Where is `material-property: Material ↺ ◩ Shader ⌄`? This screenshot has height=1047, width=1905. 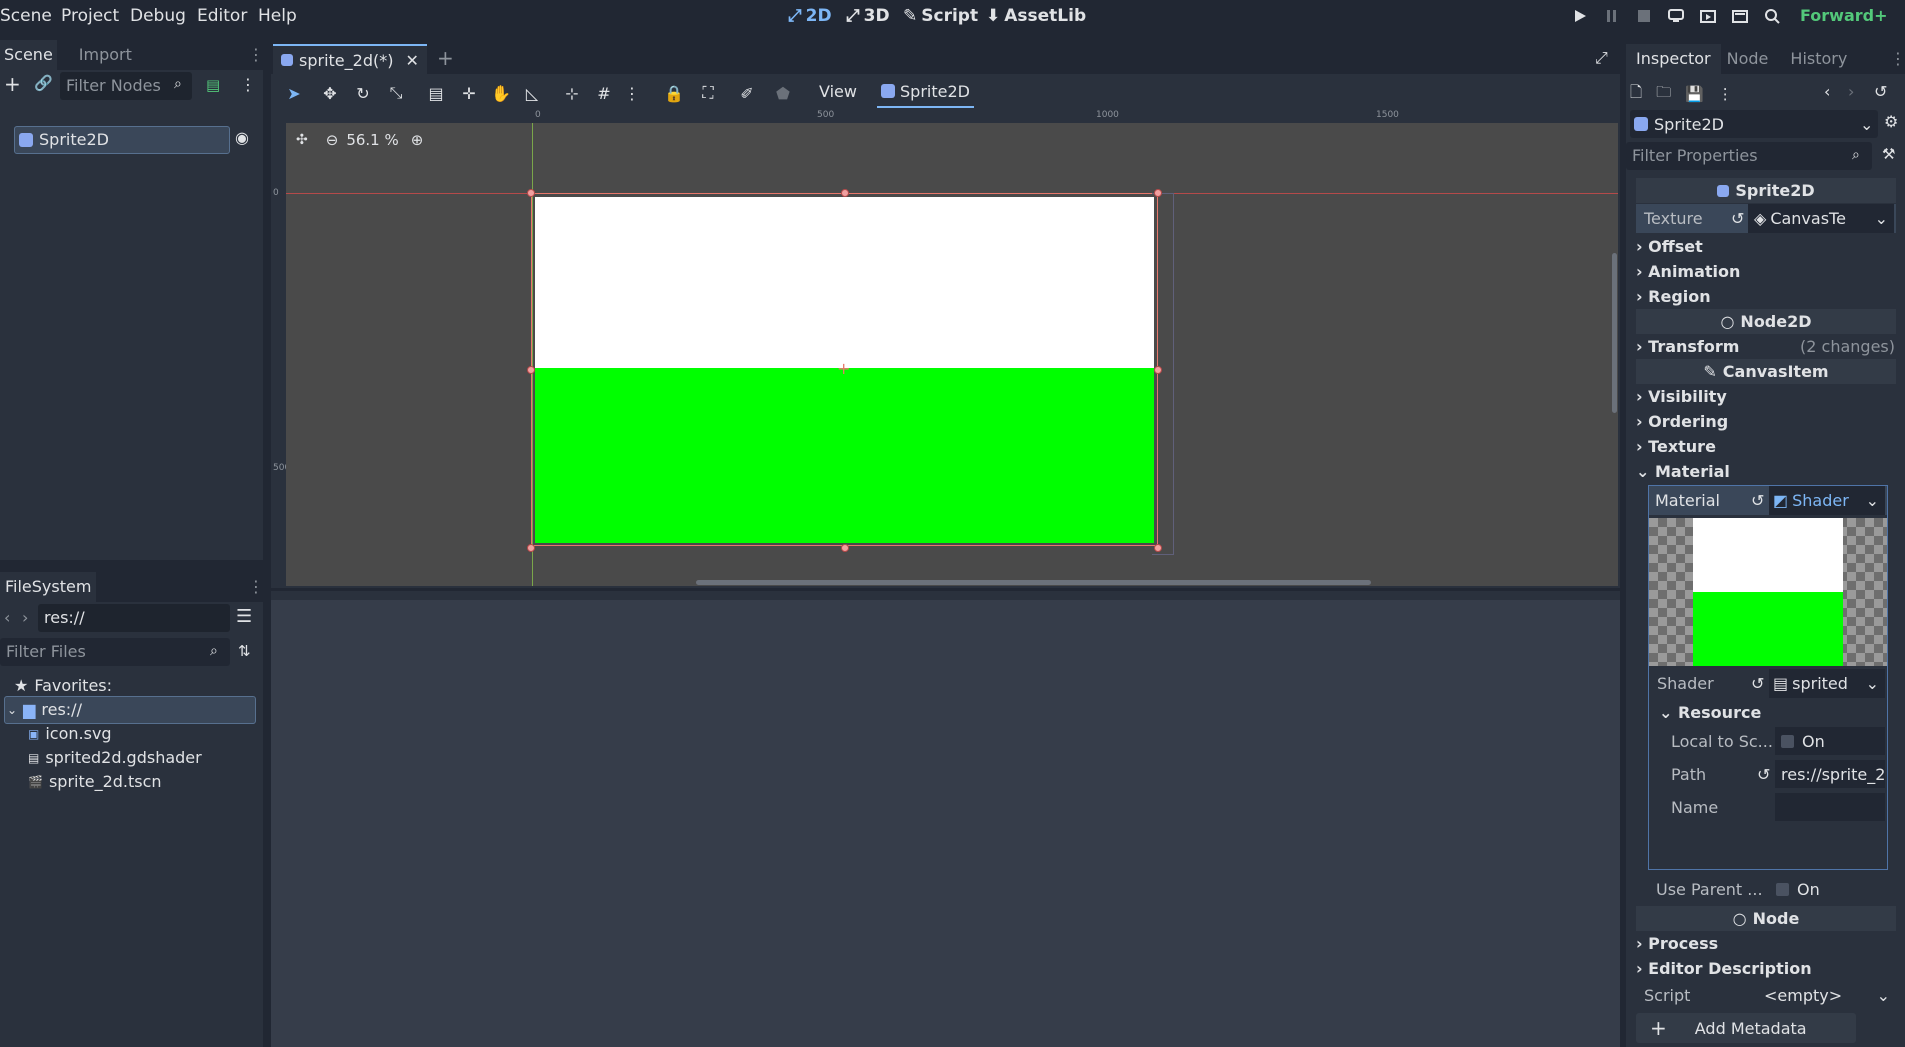
material-property: Material ↺ ◩ Shader ⌄ is located at coordinates (1768, 500).